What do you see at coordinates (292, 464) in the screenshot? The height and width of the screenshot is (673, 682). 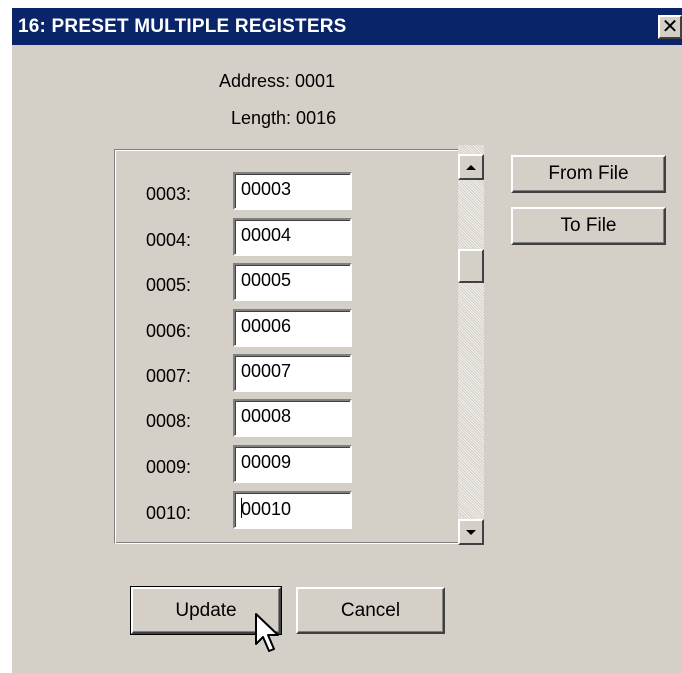 I see `register-value-input: 00009` at bounding box center [292, 464].